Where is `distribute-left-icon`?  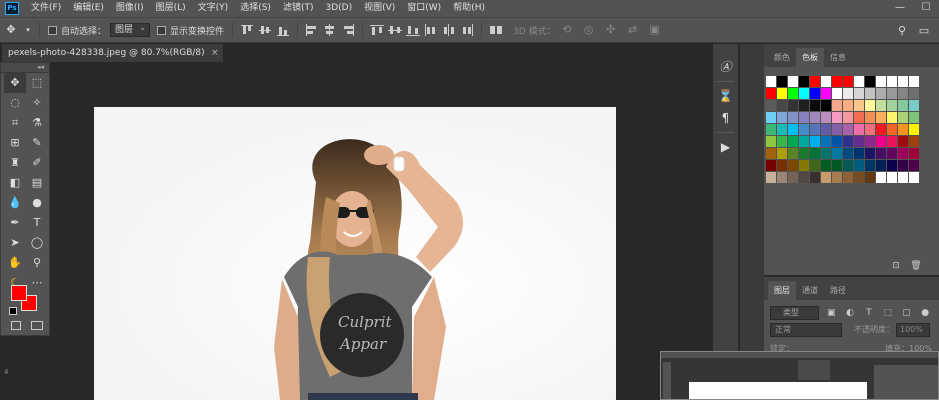
distribute-left-icon is located at coordinates (431, 30).